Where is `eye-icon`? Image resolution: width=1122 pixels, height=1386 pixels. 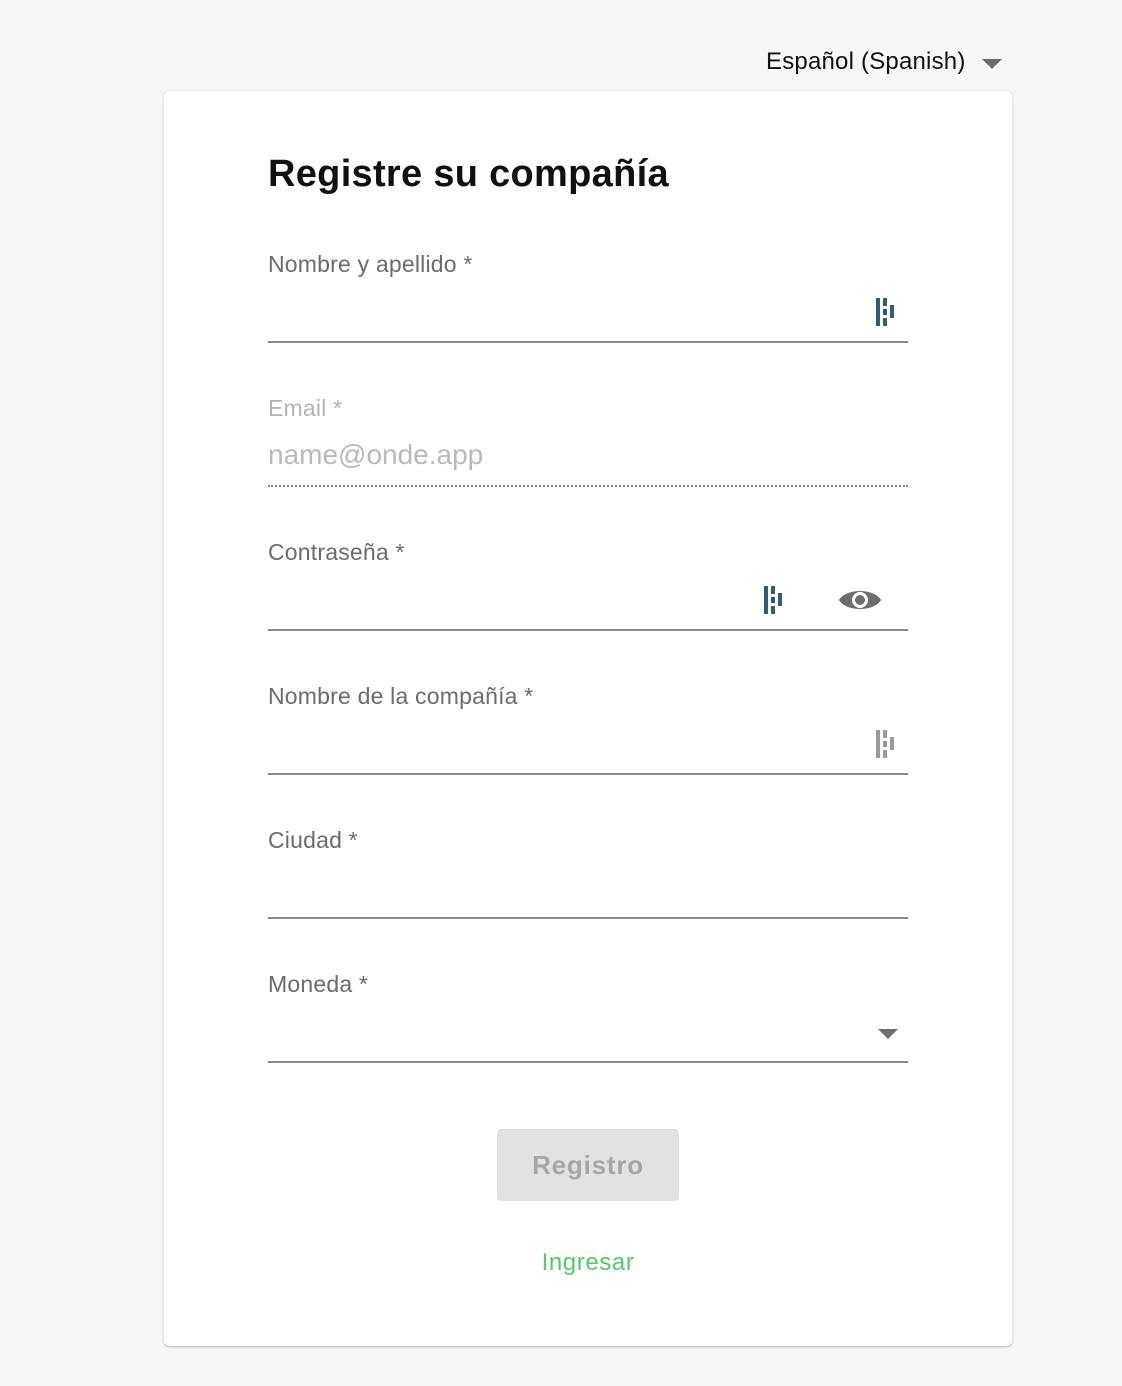
eye-icon is located at coordinates (860, 600).